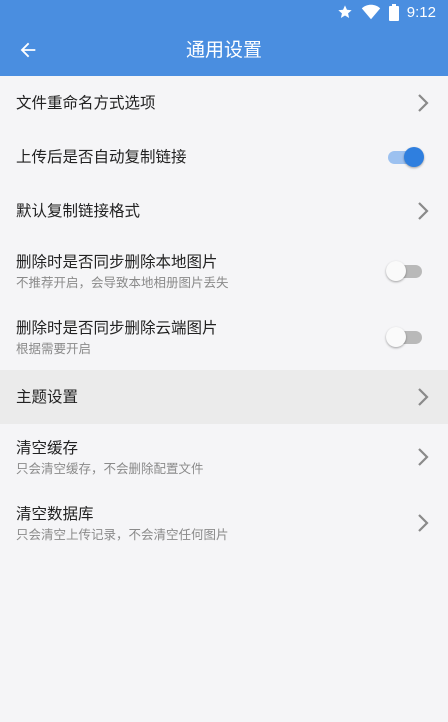 Image resolution: width=448 pixels, height=722 pixels. Describe the element at coordinates (122, 282) in the screenshot. I see `setting-subtitle: 不推荐开启，会导致本地相册图片丢失` at that location.